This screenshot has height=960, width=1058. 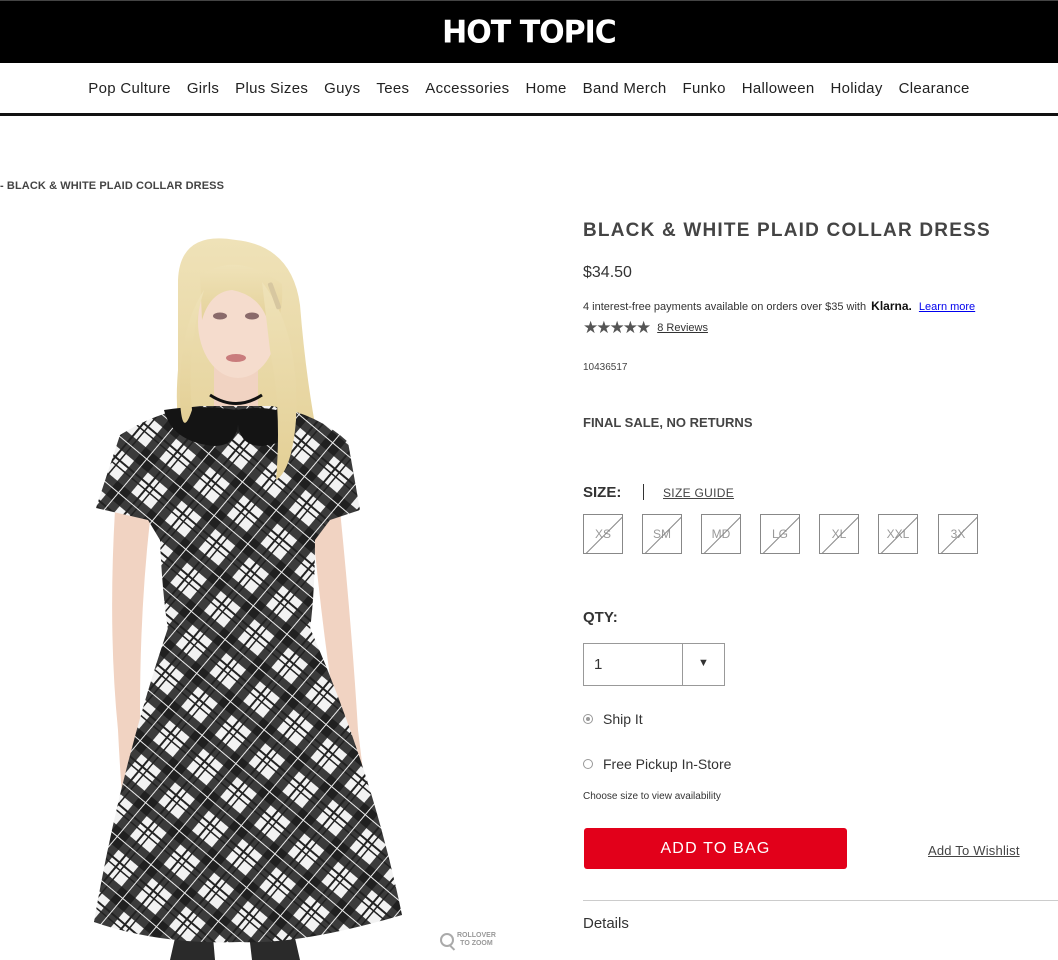 What do you see at coordinates (698, 493) in the screenshot?
I see `size-guide-link: SIZE GUIDE` at bounding box center [698, 493].